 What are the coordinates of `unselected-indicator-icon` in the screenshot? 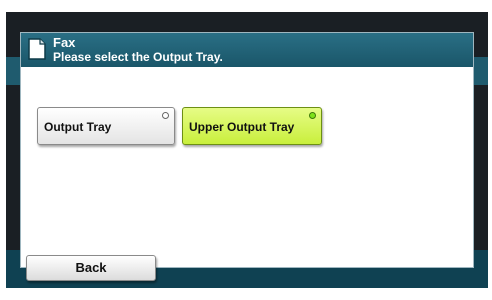 It's located at (165, 115).